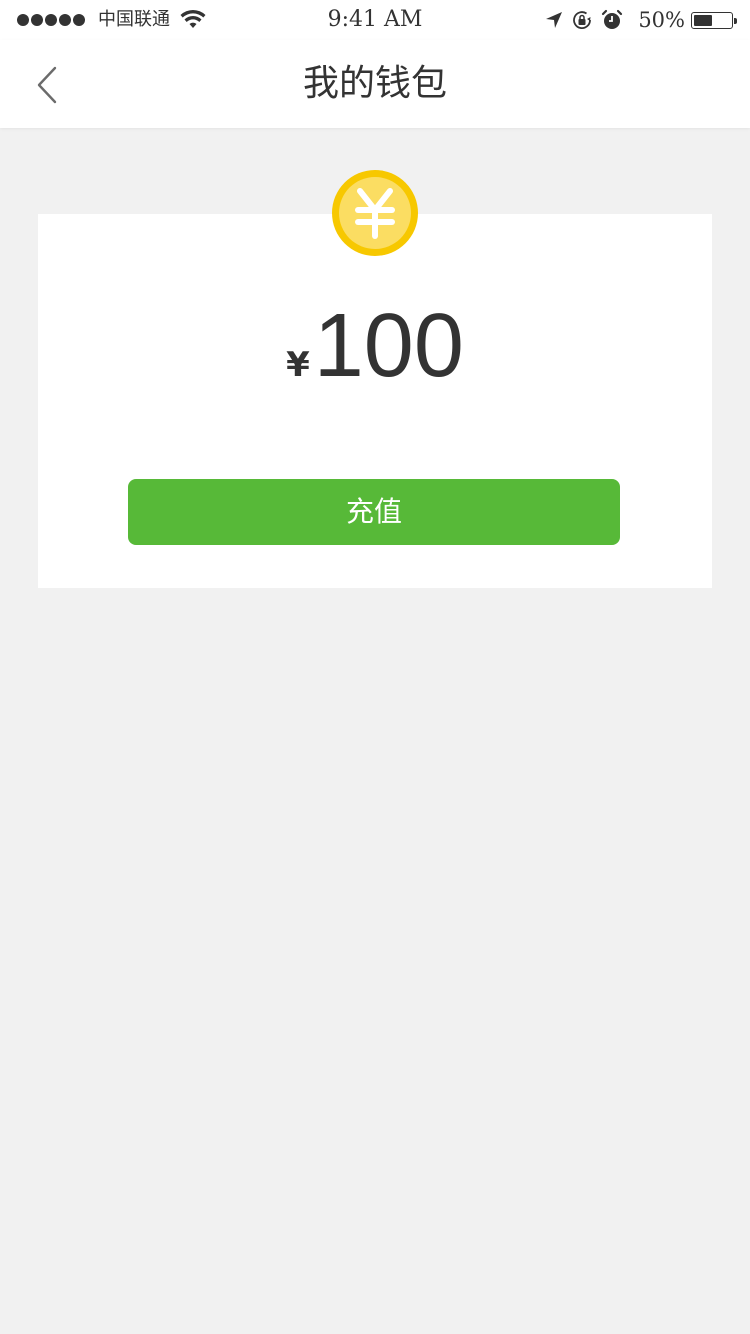 This screenshot has height=1334, width=750. I want to click on battery-percent: 50%, so click(661, 20).